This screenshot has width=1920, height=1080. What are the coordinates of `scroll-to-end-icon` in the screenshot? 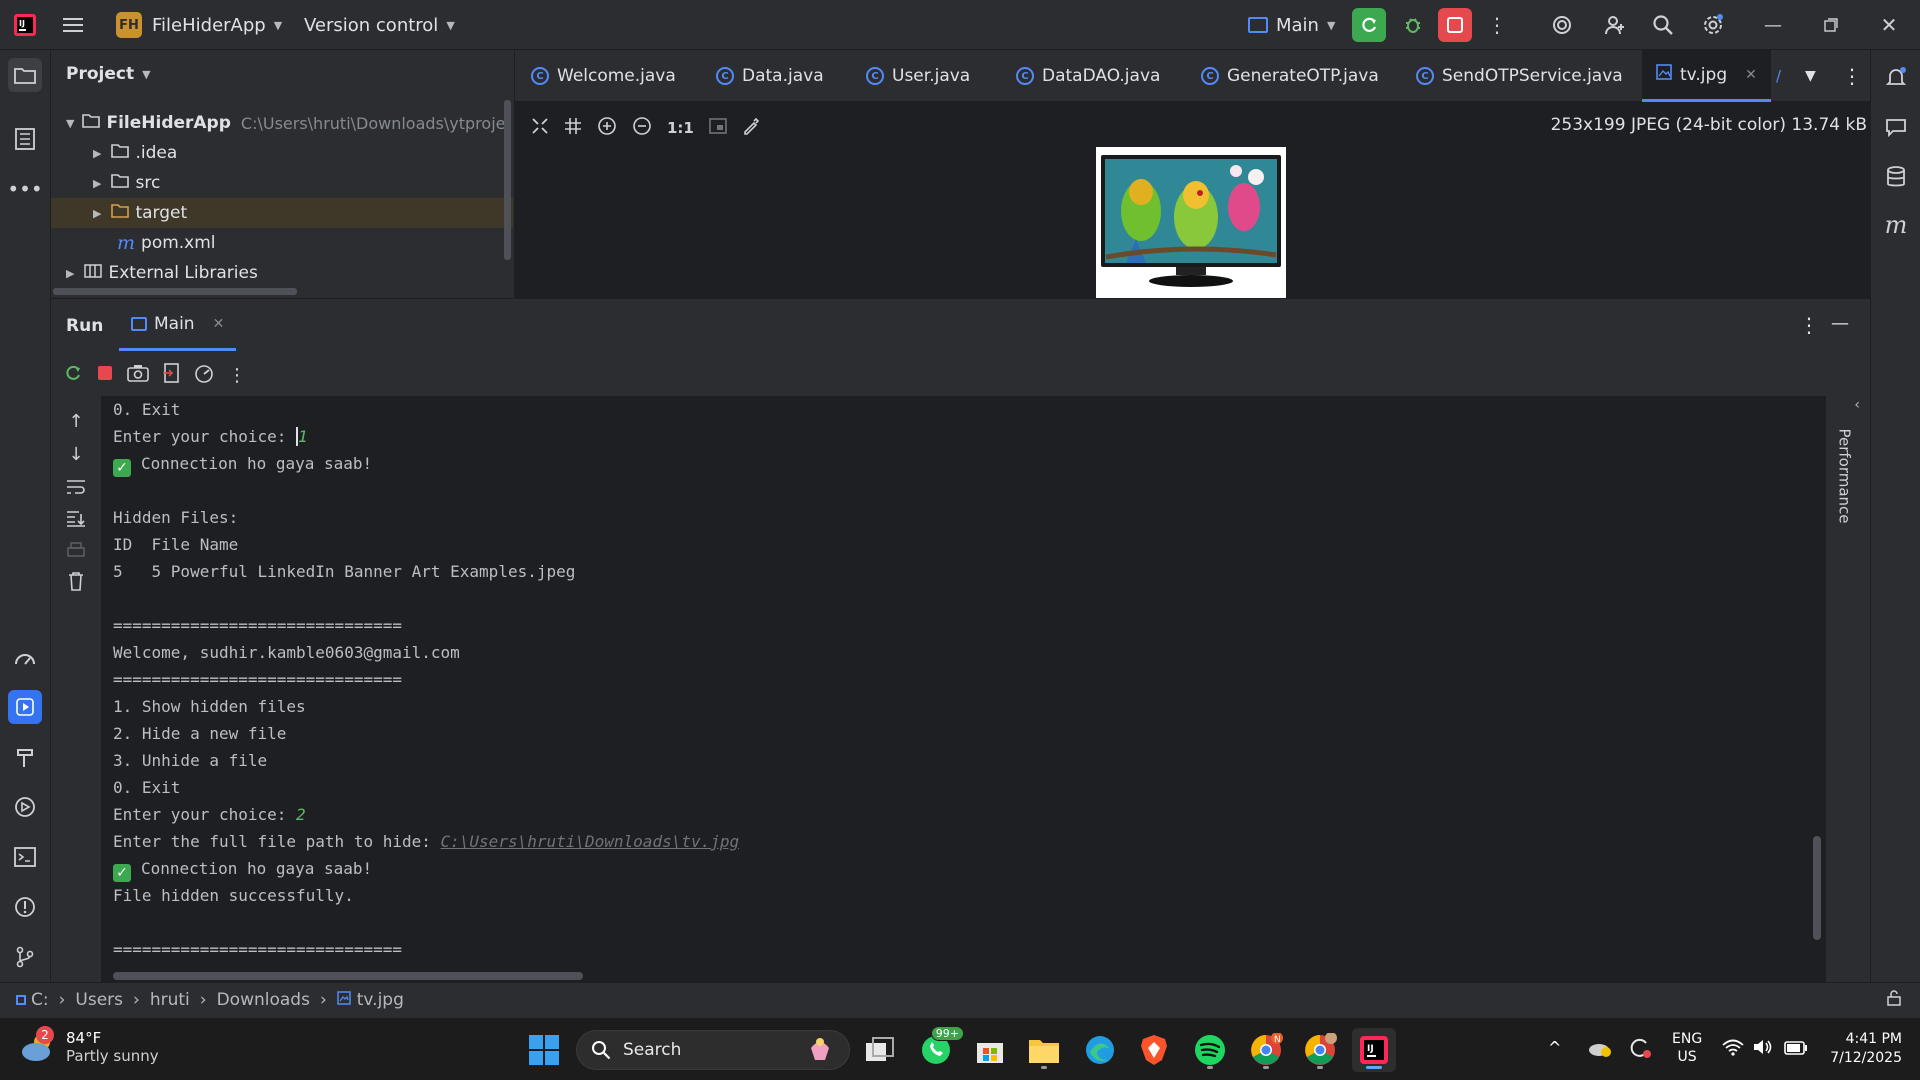 It's located at (76, 519).